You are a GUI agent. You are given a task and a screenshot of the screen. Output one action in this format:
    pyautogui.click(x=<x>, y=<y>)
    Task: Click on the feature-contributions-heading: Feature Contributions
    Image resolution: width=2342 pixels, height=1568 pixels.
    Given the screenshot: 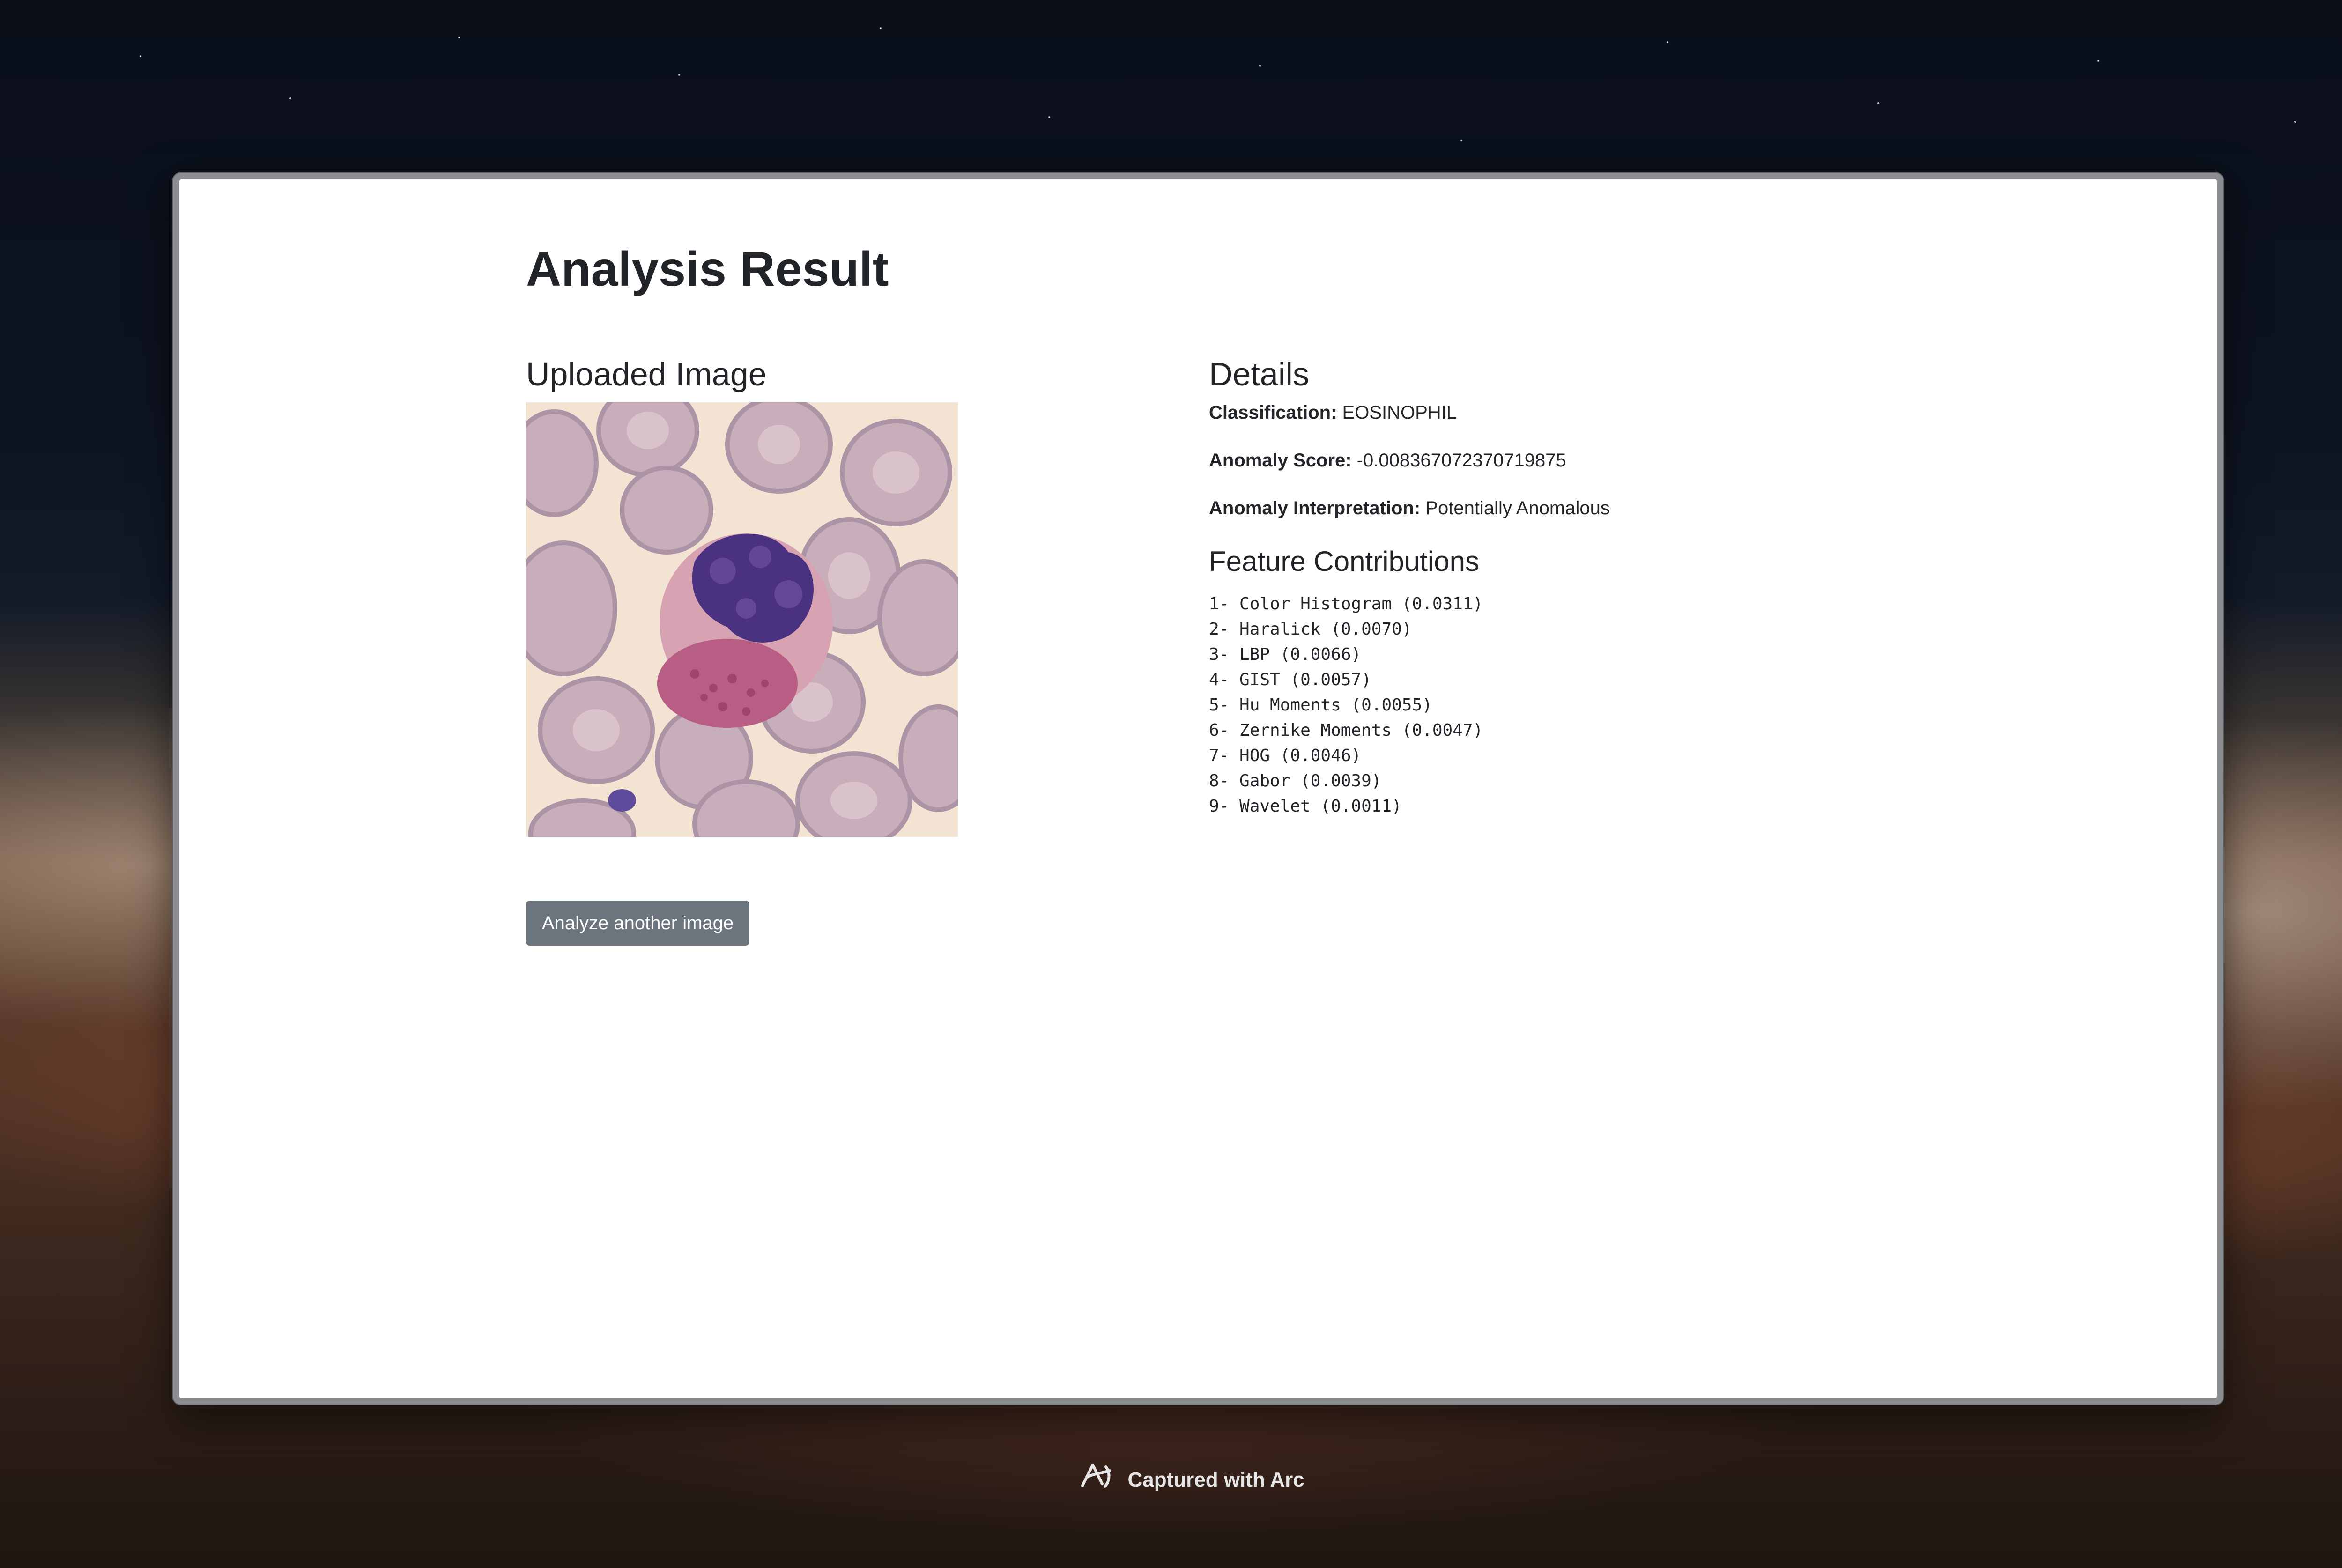 What is the action you would take?
    pyautogui.click(x=1344, y=561)
    